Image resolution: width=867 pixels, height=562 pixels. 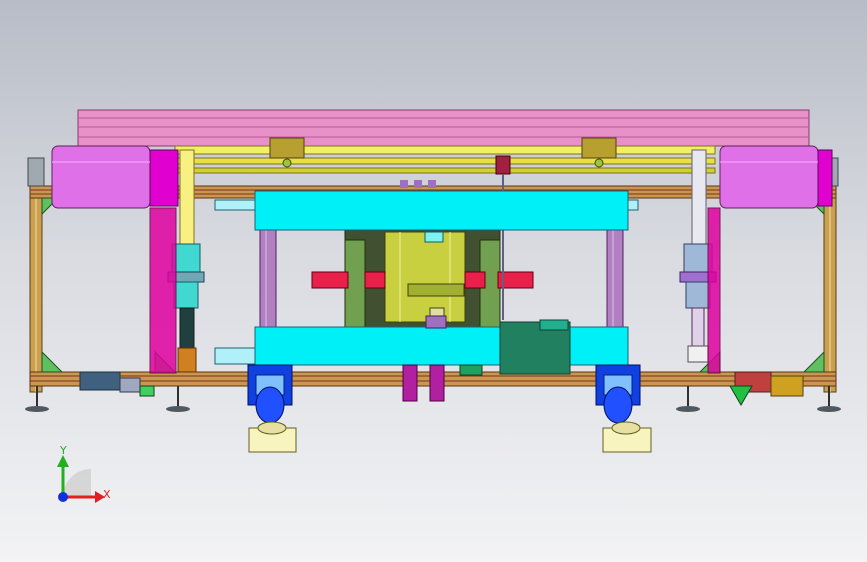 What do you see at coordinates (599, 148) in the screenshot?
I see `rail-carriage-right` at bounding box center [599, 148].